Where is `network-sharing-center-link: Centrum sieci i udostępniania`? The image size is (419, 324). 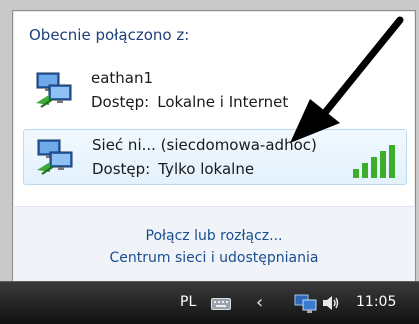
network-sharing-center-link: Centrum sieci i udostępniania is located at coordinates (214, 258).